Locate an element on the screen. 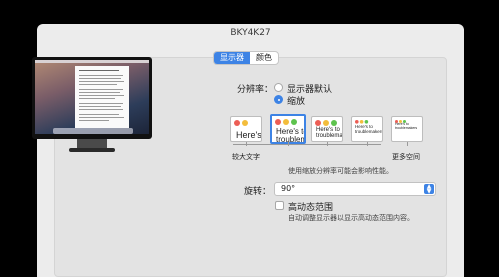  window-title: BKY4K27 is located at coordinates (250, 33).